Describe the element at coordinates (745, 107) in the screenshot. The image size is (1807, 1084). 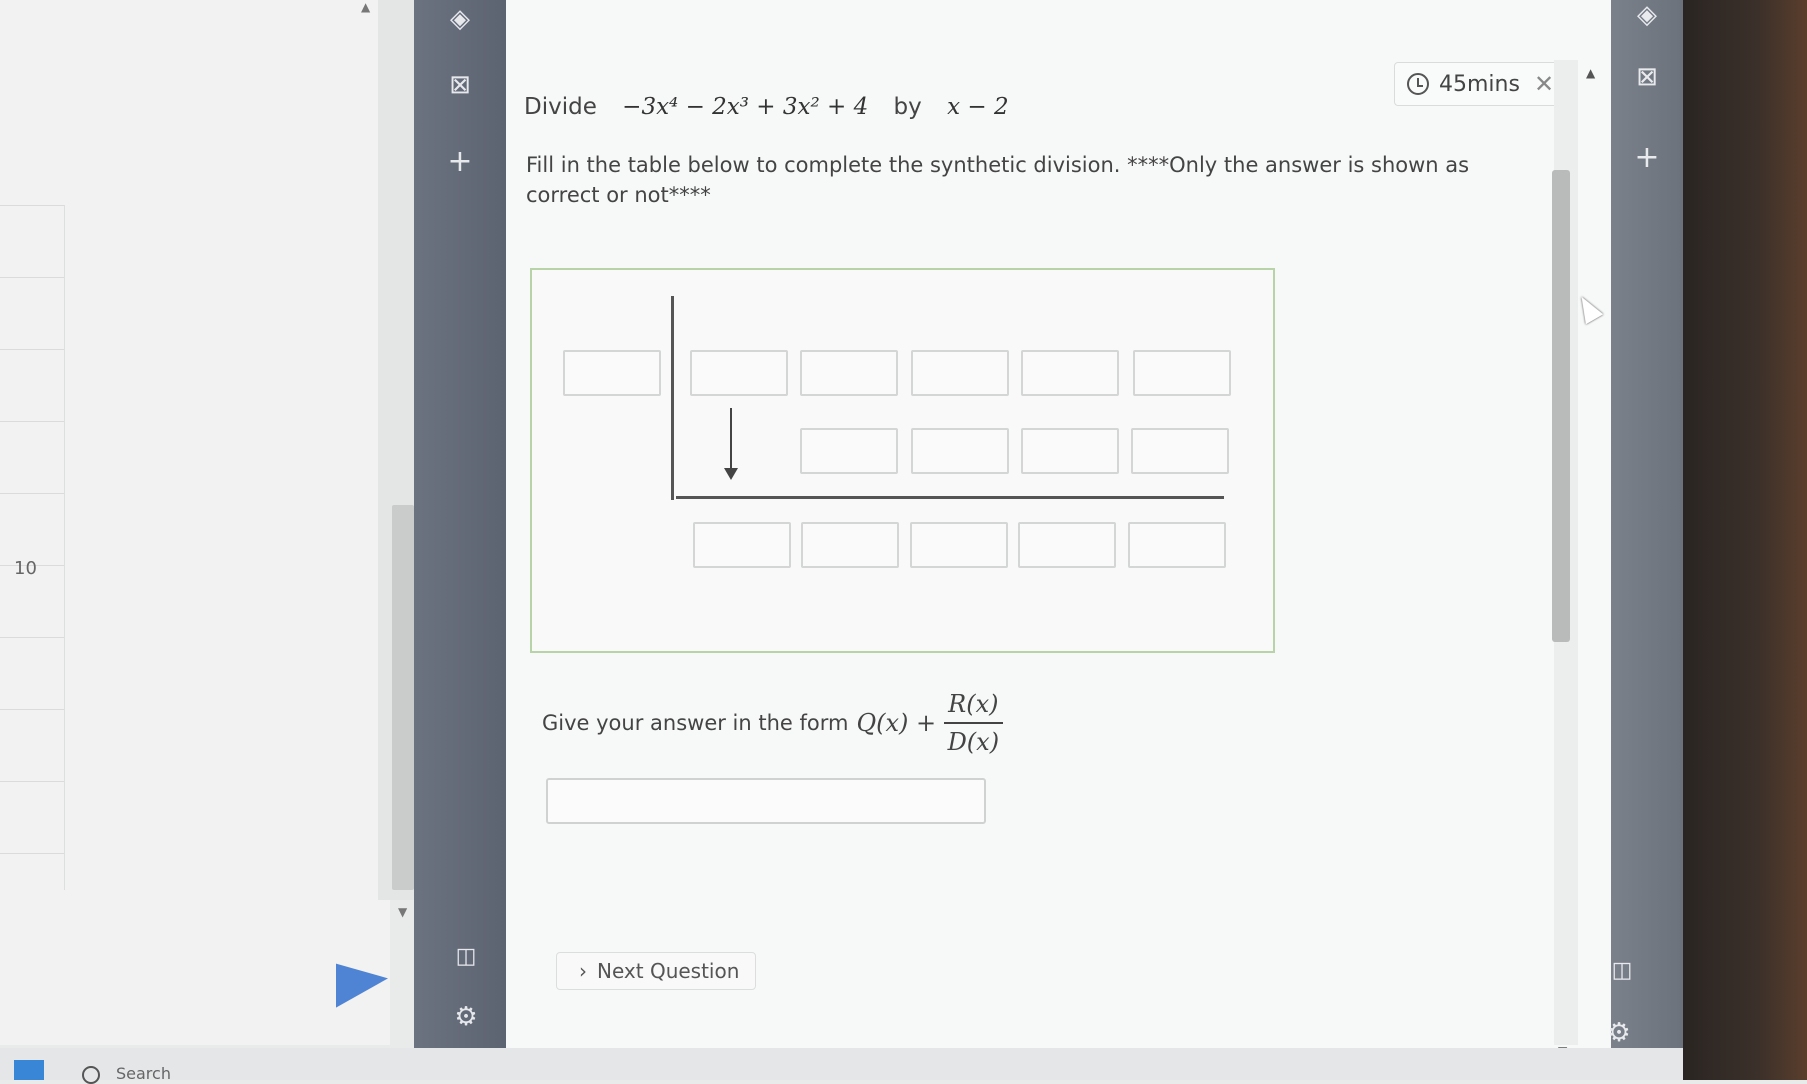
I see `dividend: −3x⁴ − 2x³ + 3x² + 4` at that location.